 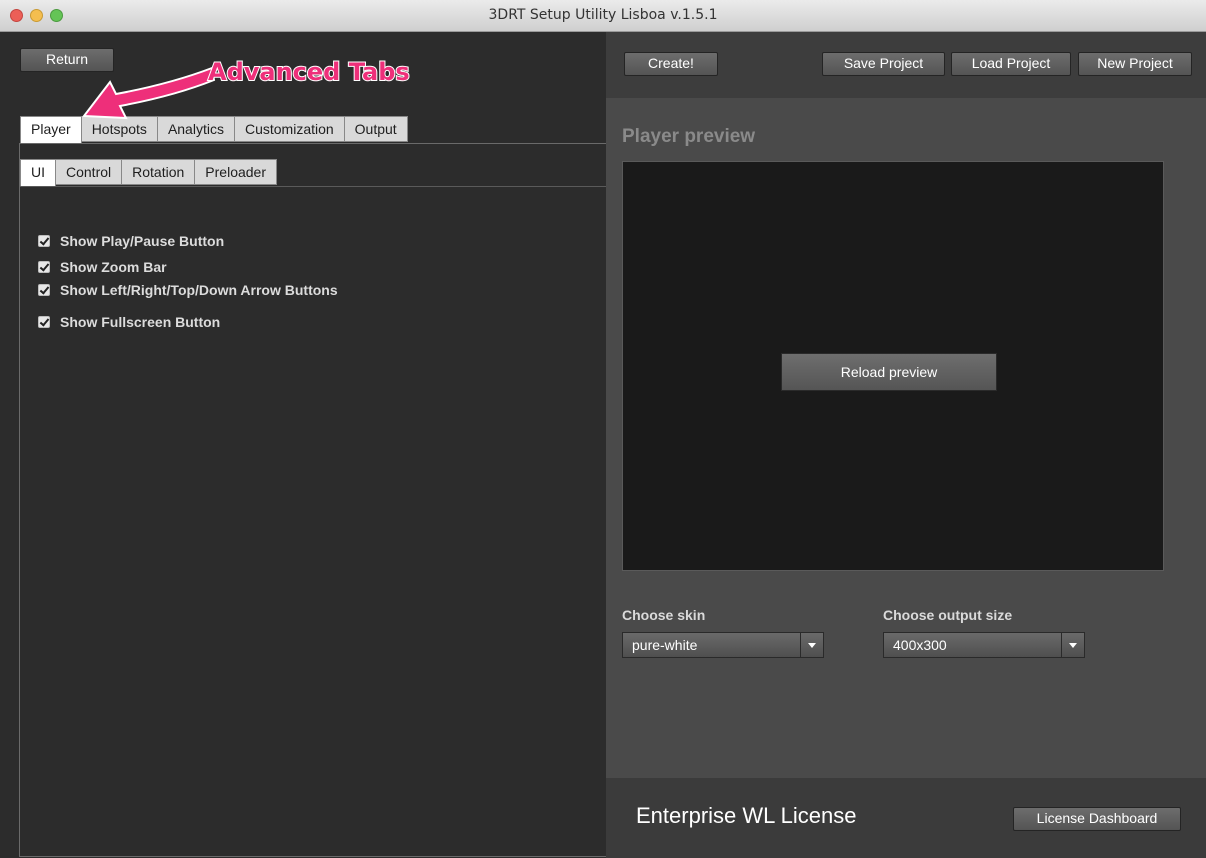 I want to click on license-dashboard-button: License Dashboard, so click(x=1097, y=819).